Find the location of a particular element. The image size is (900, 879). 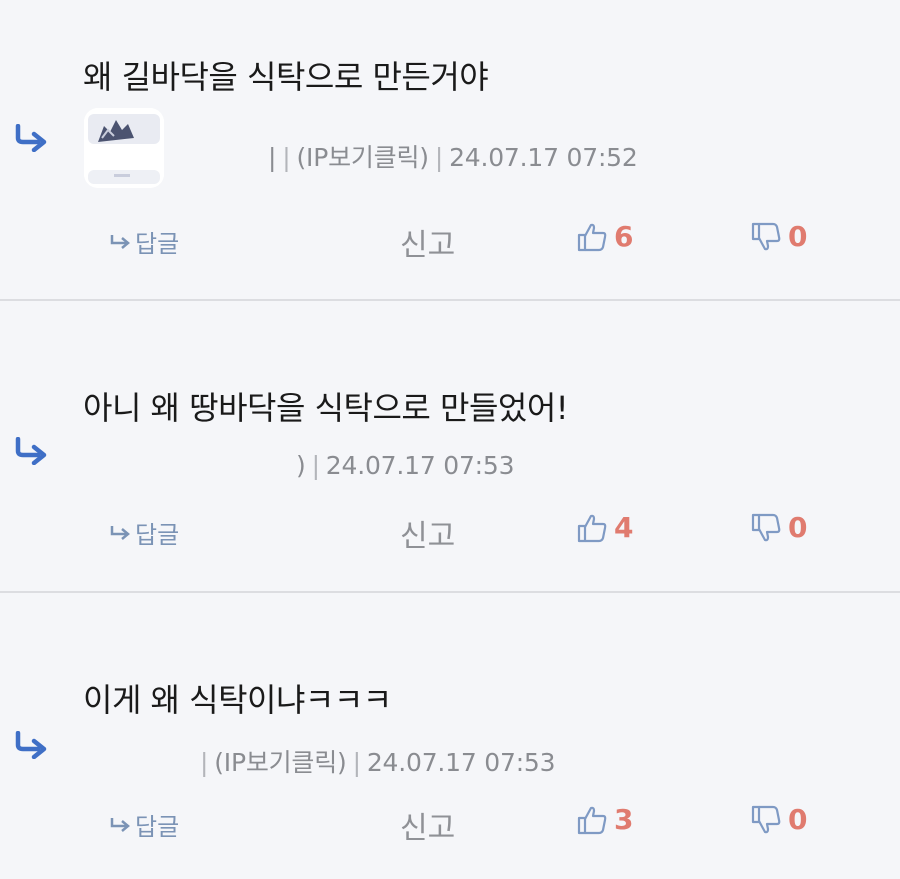

author-name: | is located at coordinates (272, 157).